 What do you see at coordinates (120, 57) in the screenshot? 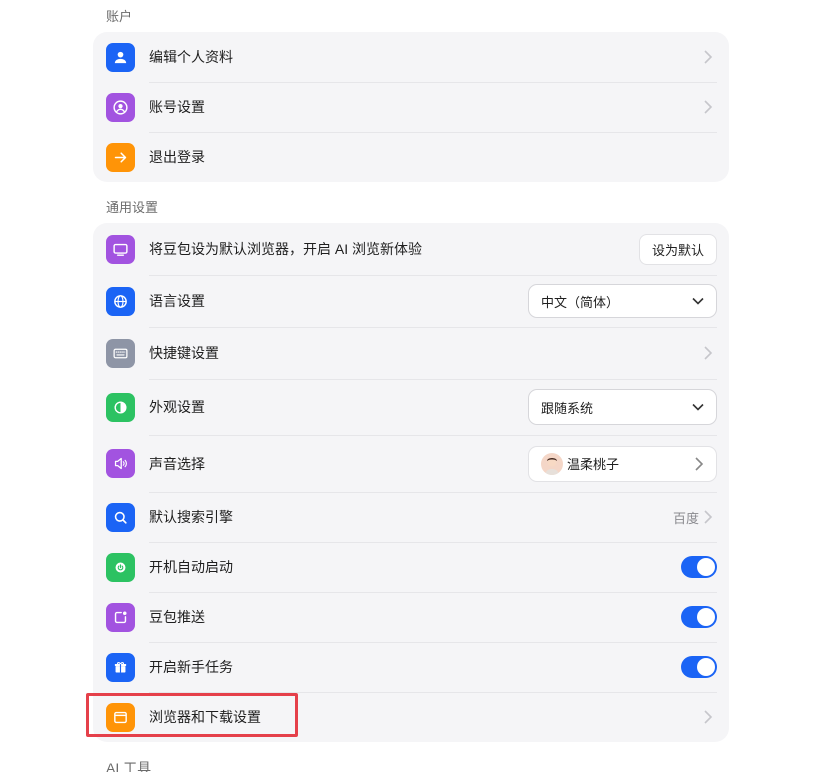
I see `user-icon` at bounding box center [120, 57].